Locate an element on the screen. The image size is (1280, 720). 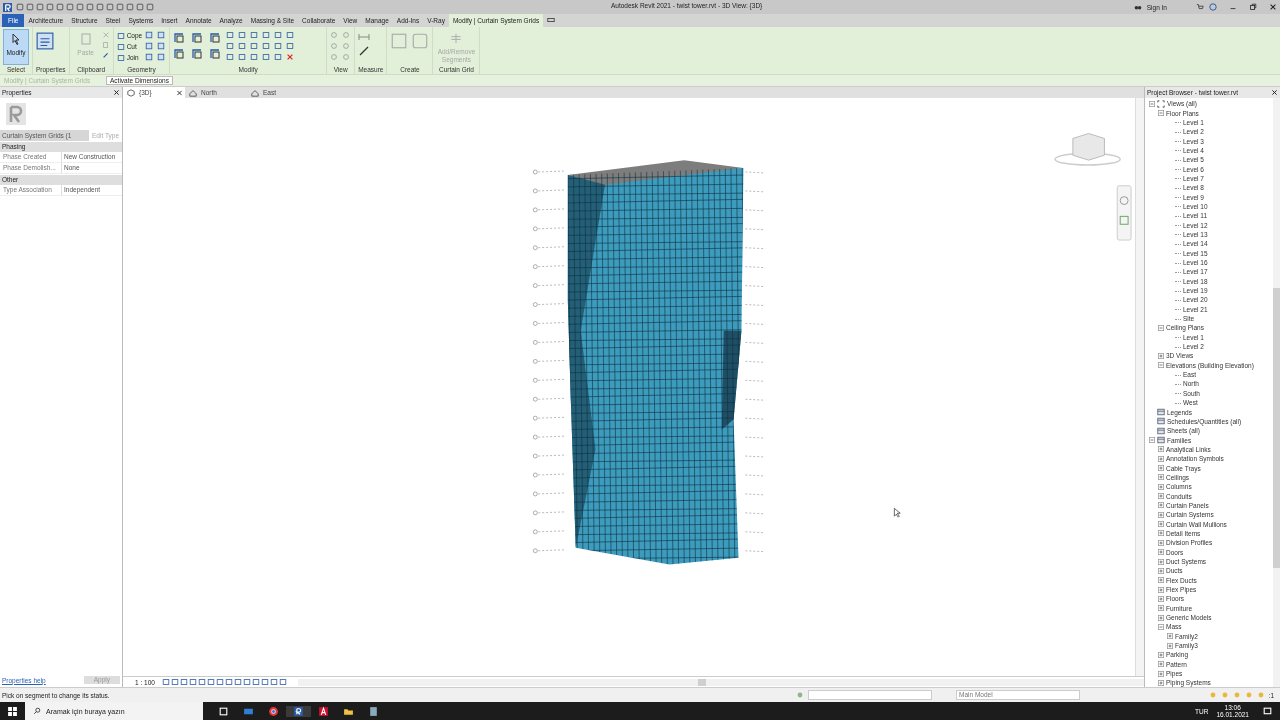
search-icon is located at coordinates (37, 711).